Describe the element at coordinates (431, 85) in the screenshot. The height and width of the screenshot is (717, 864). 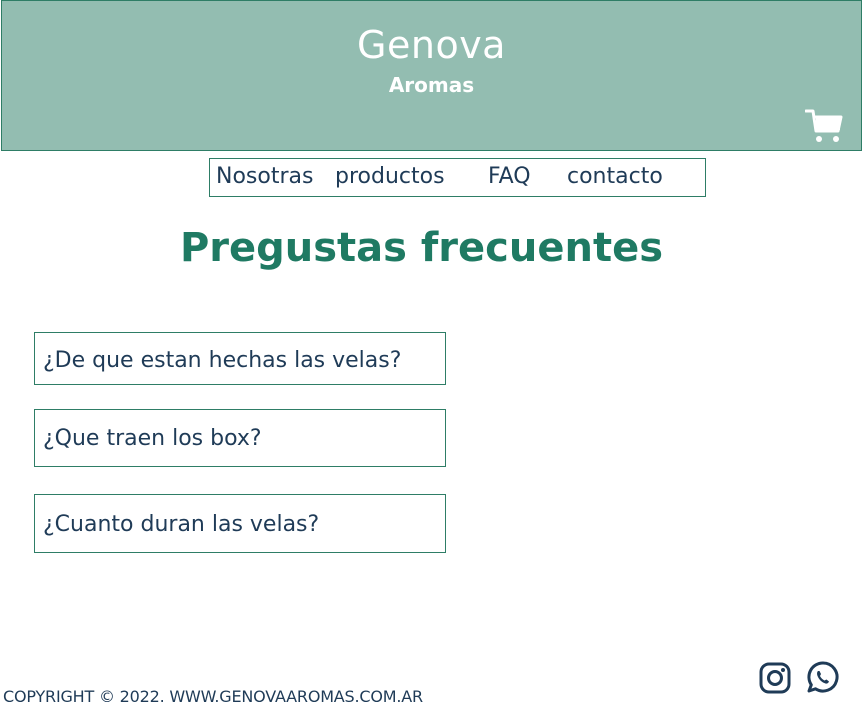
I see `brand-subtitle: Aromas` at that location.